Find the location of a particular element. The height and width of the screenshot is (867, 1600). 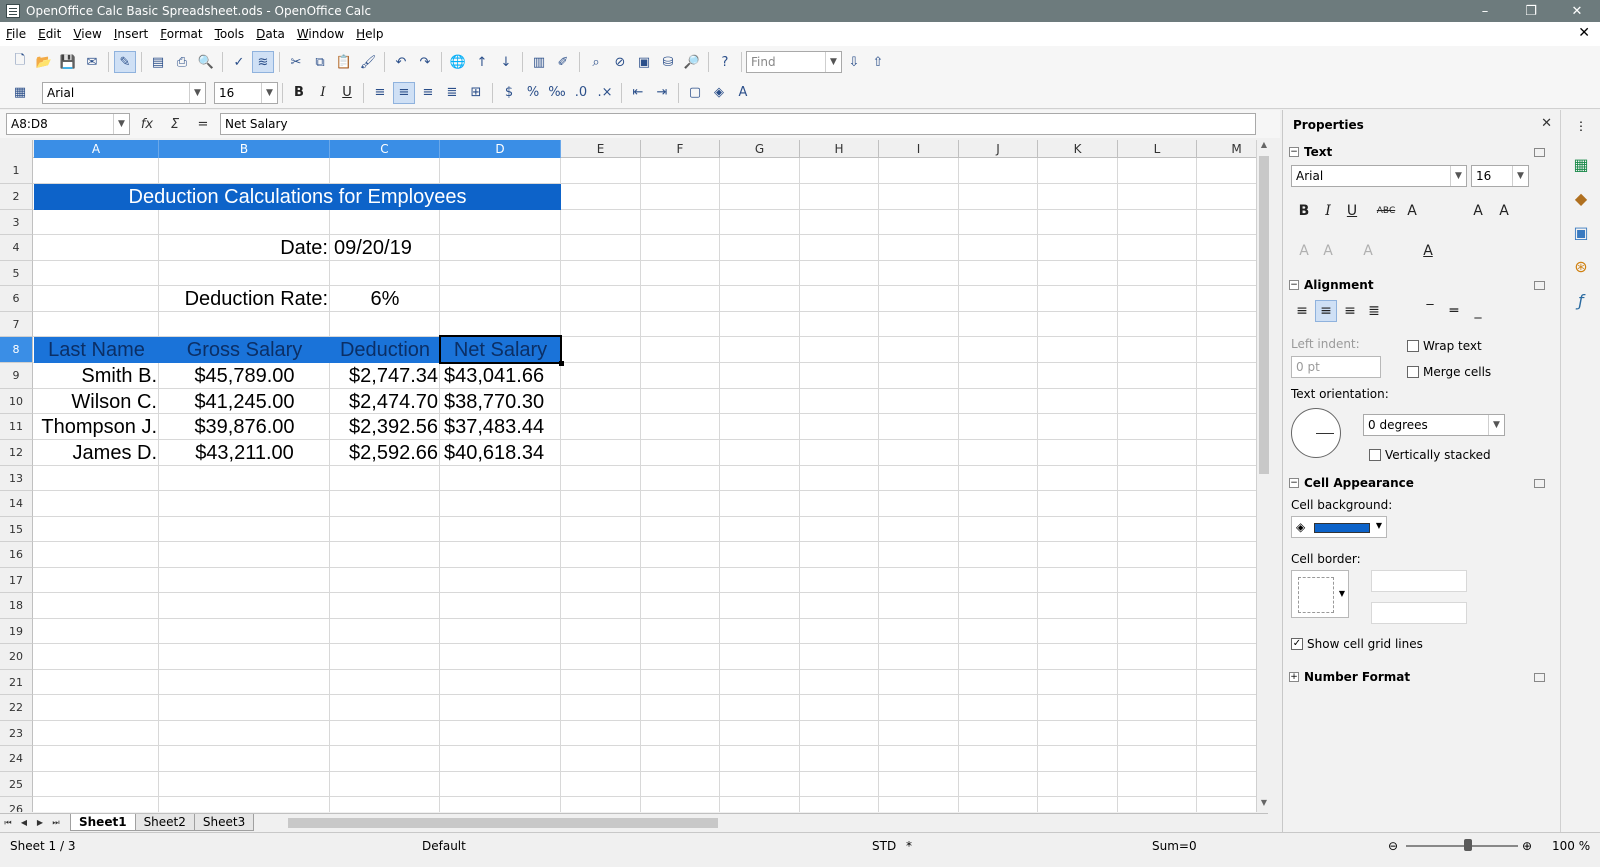

row-header-4: 4 is located at coordinates (16, 248).